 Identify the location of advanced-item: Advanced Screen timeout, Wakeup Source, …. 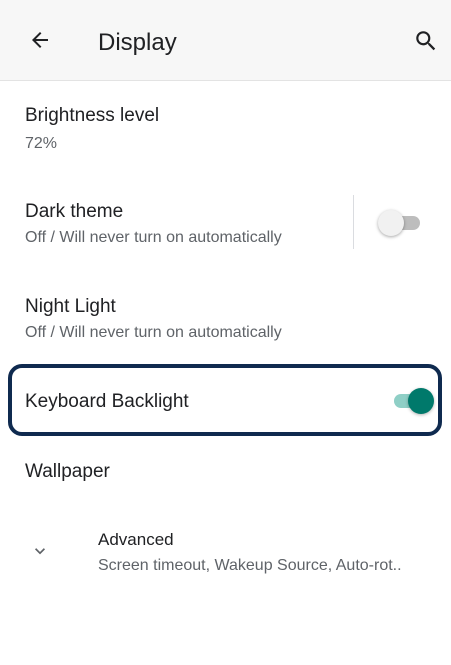
(225, 554).